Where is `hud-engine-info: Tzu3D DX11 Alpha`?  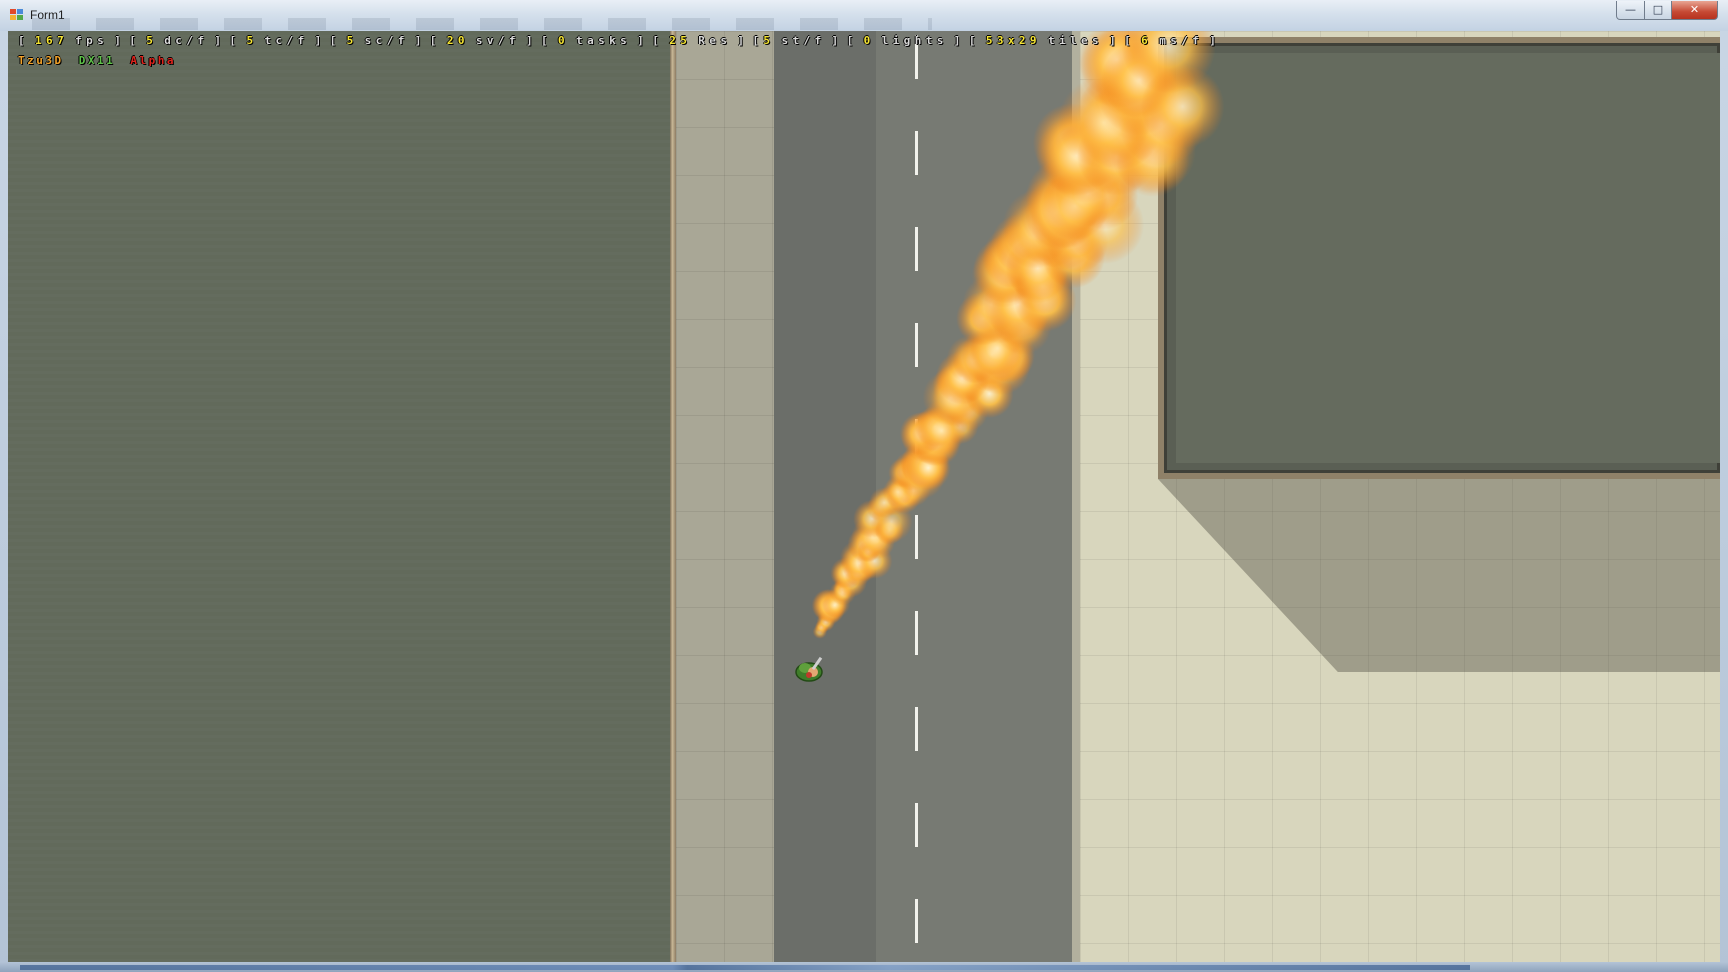 hud-engine-info: Tzu3D DX11 Alpha is located at coordinates (97, 60).